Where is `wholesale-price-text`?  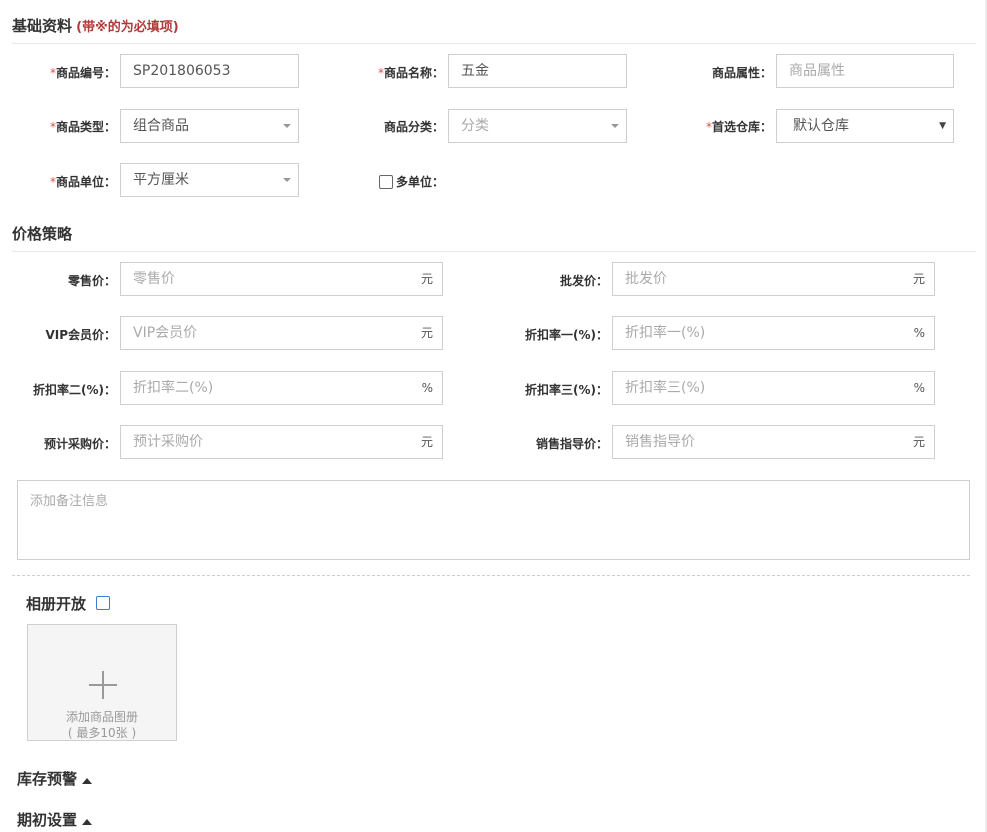
wholesale-price-text is located at coordinates (749, 279).